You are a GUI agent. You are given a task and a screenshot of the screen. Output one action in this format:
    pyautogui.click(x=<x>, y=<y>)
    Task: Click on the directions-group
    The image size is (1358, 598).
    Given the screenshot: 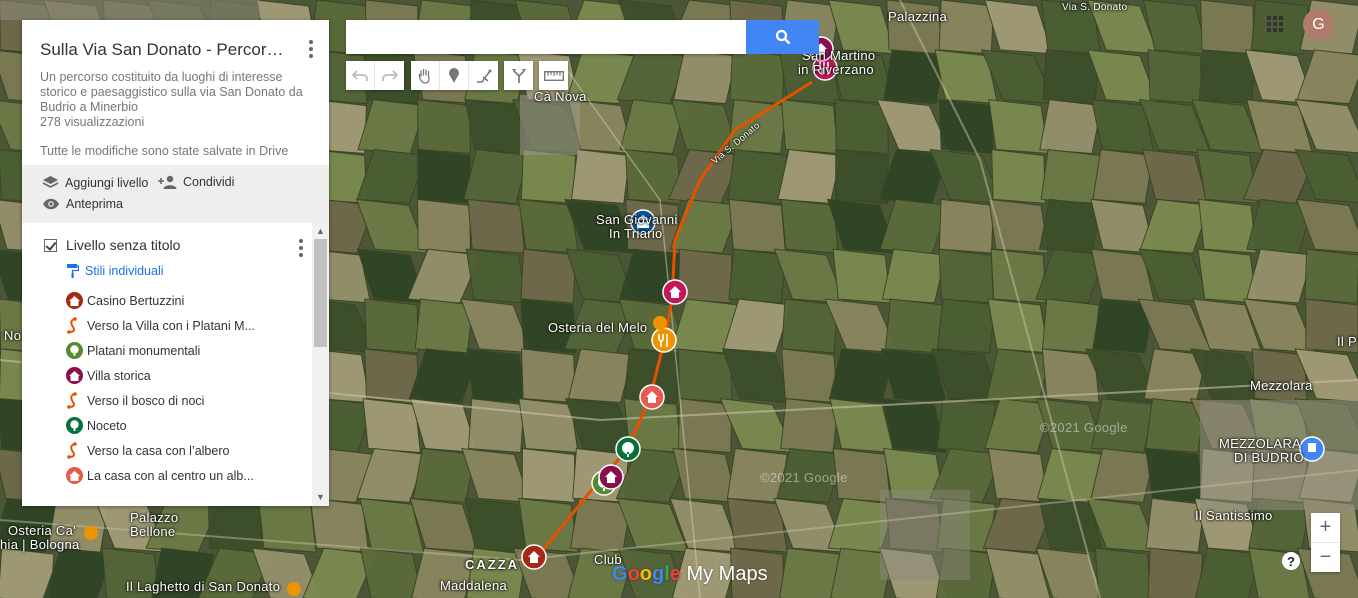 What is the action you would take?
    pyautogui.click(x=518, y=75)
    